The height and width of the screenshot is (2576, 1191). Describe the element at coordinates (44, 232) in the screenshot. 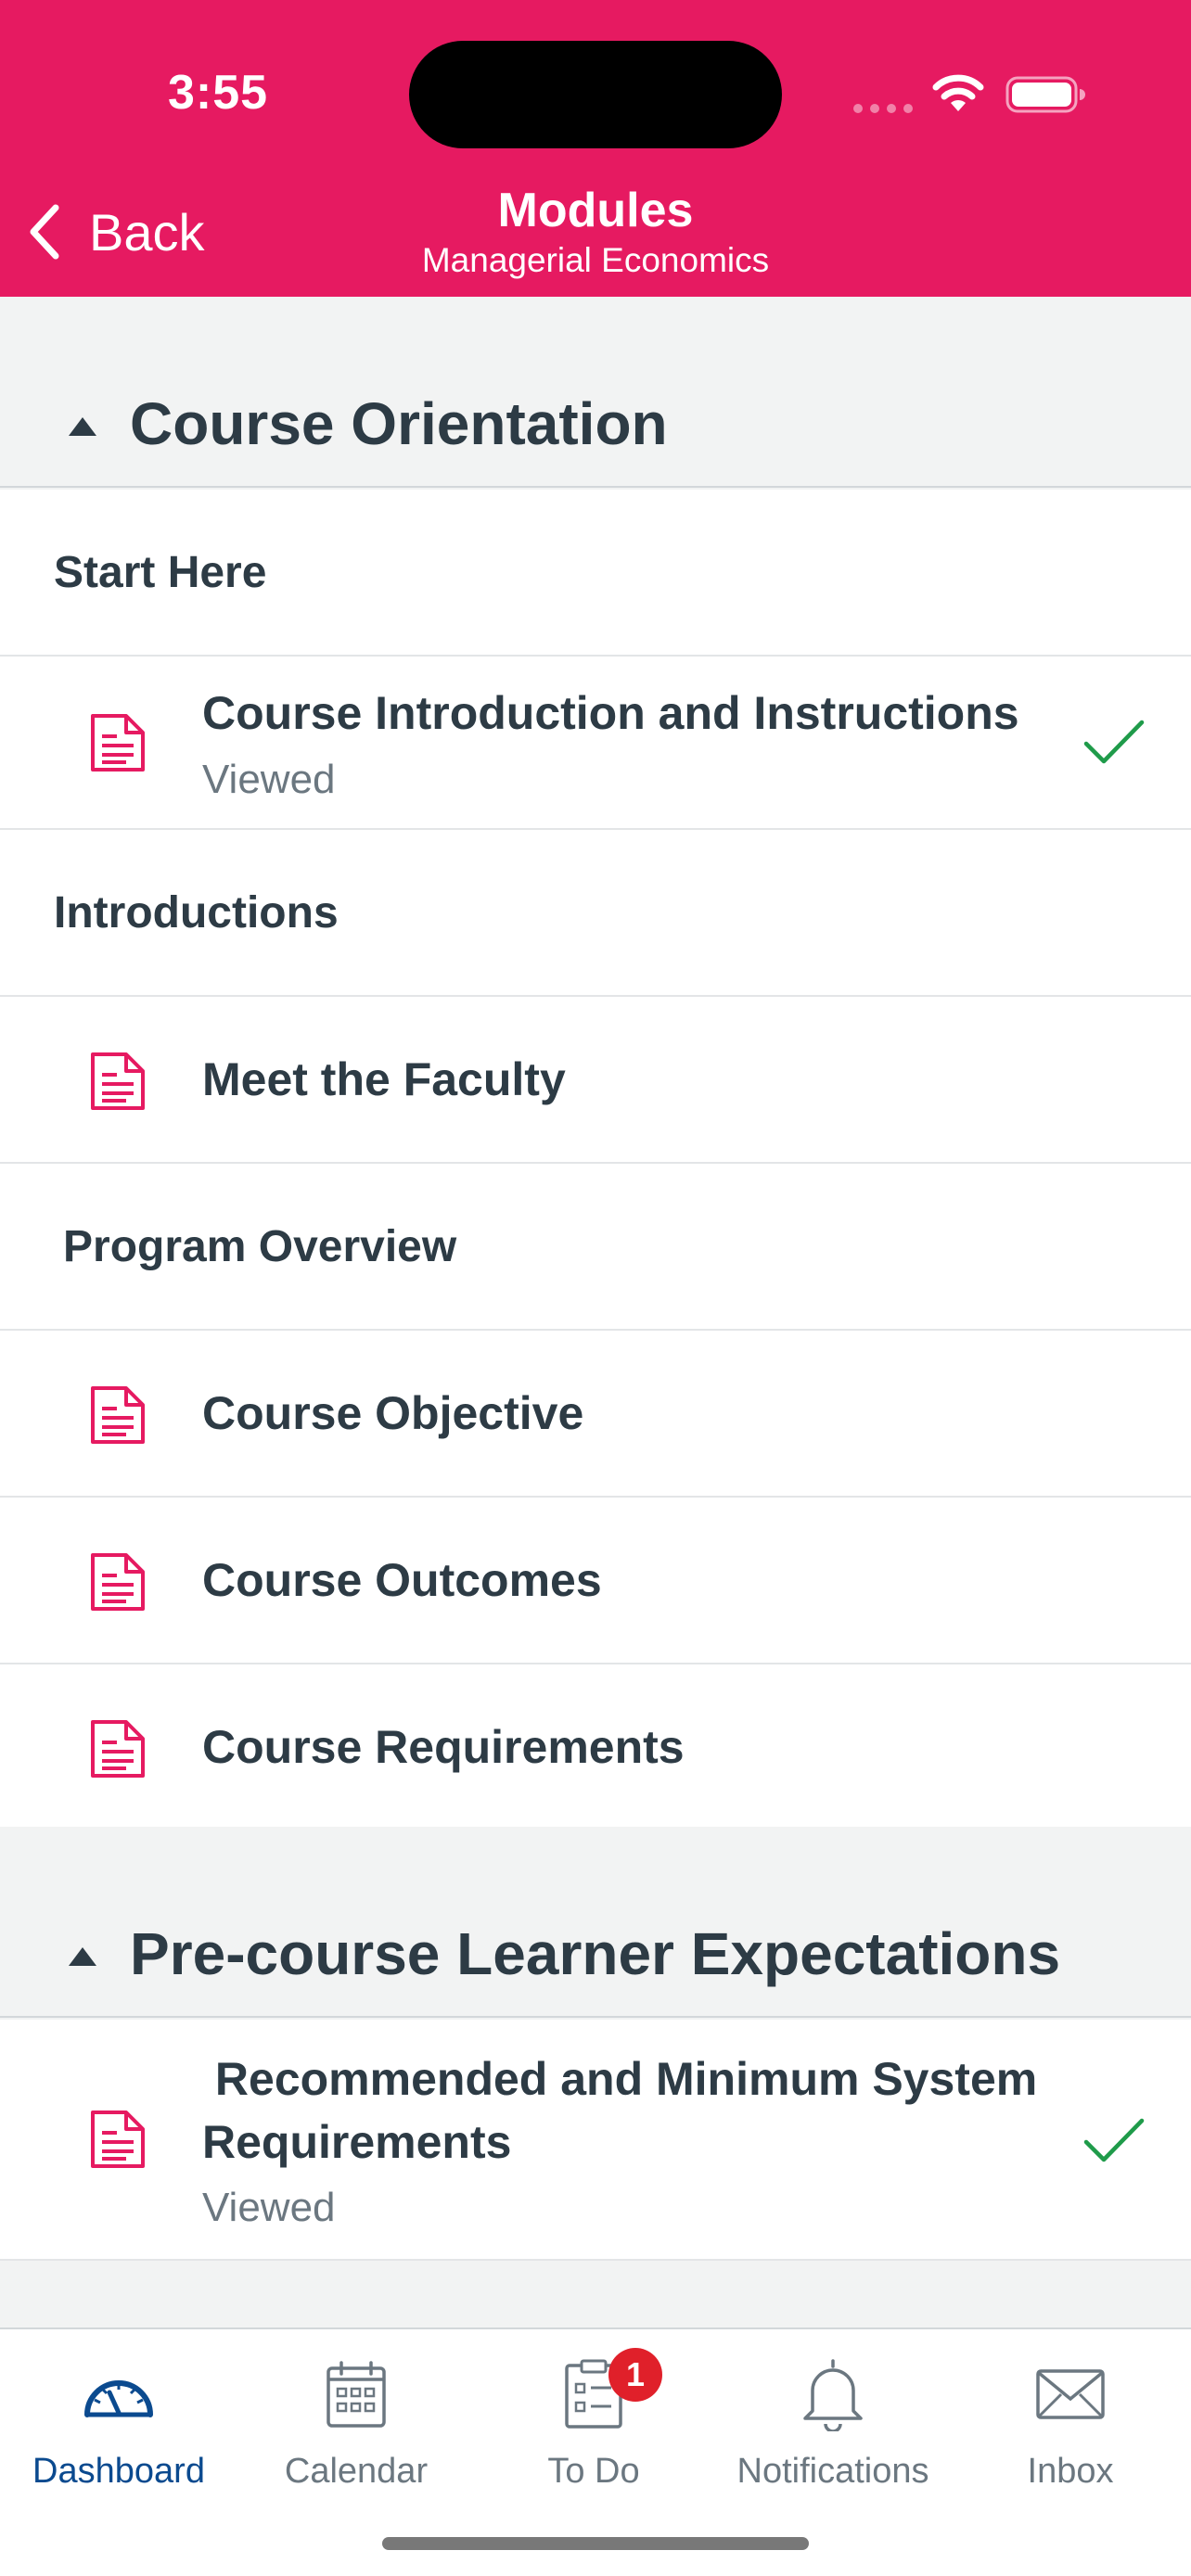

I see `chevron-left-icon` at that location.